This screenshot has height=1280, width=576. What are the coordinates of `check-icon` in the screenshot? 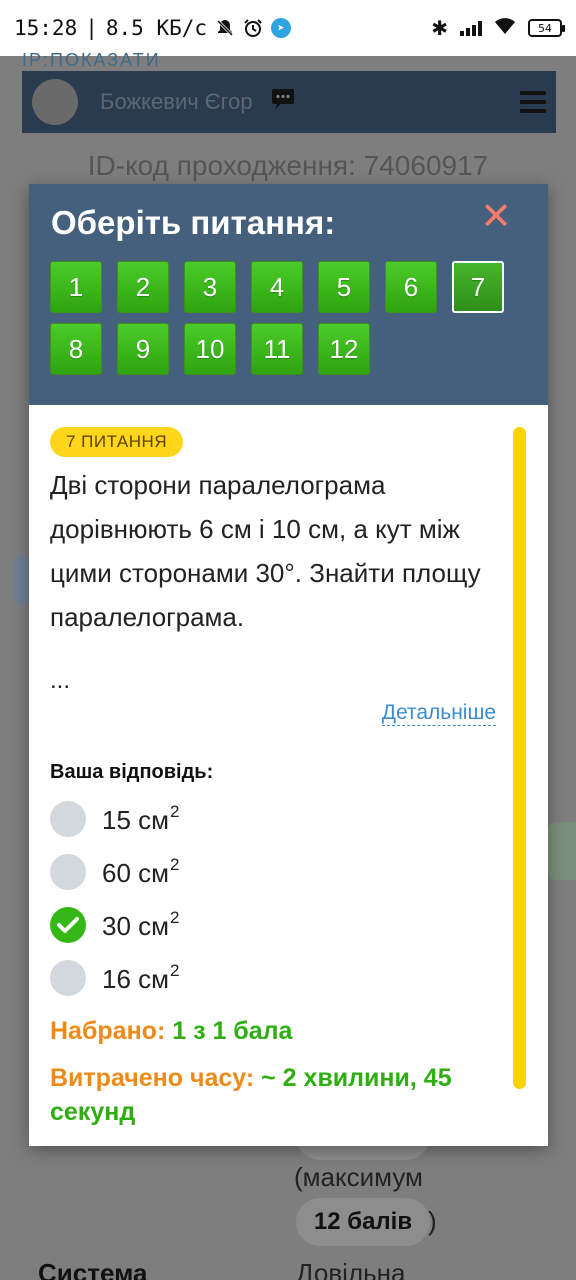 It's located at (68, 925).